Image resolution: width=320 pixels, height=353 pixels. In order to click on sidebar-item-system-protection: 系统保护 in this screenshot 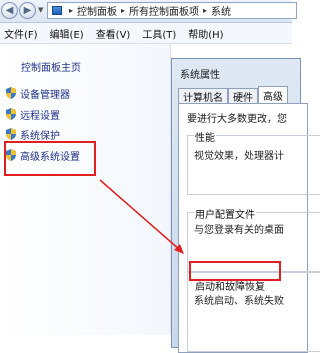, I will do `click(33, 134)`.